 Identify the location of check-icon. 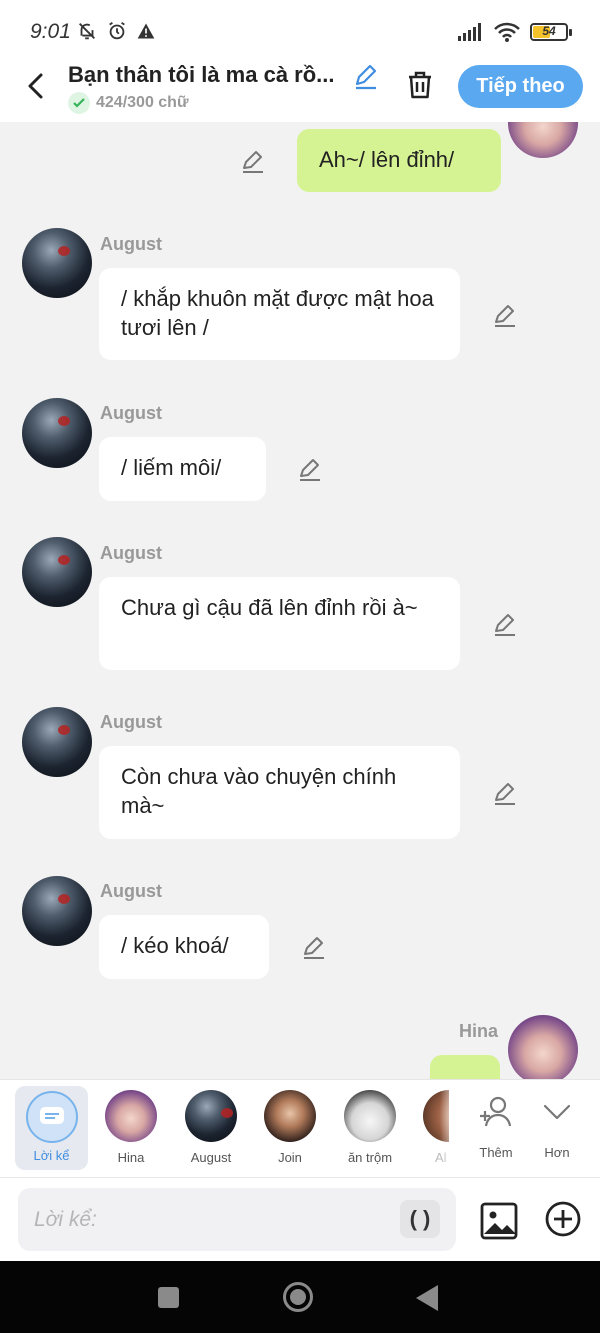
(79, 103).